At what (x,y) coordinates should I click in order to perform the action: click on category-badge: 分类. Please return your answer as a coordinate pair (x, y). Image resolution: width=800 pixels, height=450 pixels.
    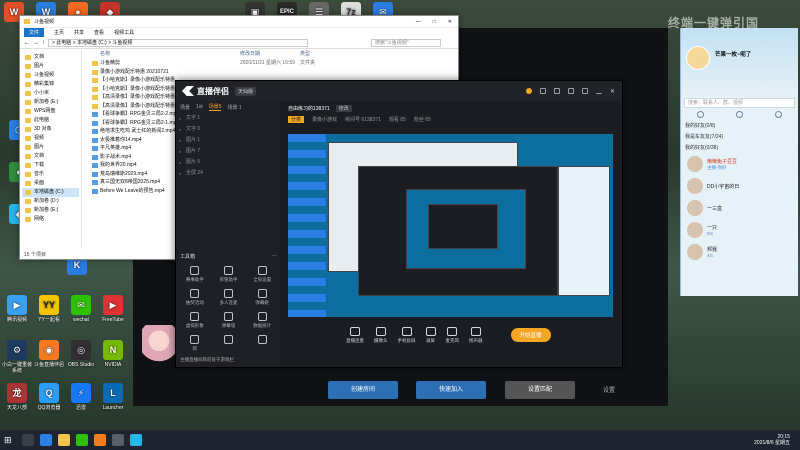
    Looking at the image, I should click on (296, 119).